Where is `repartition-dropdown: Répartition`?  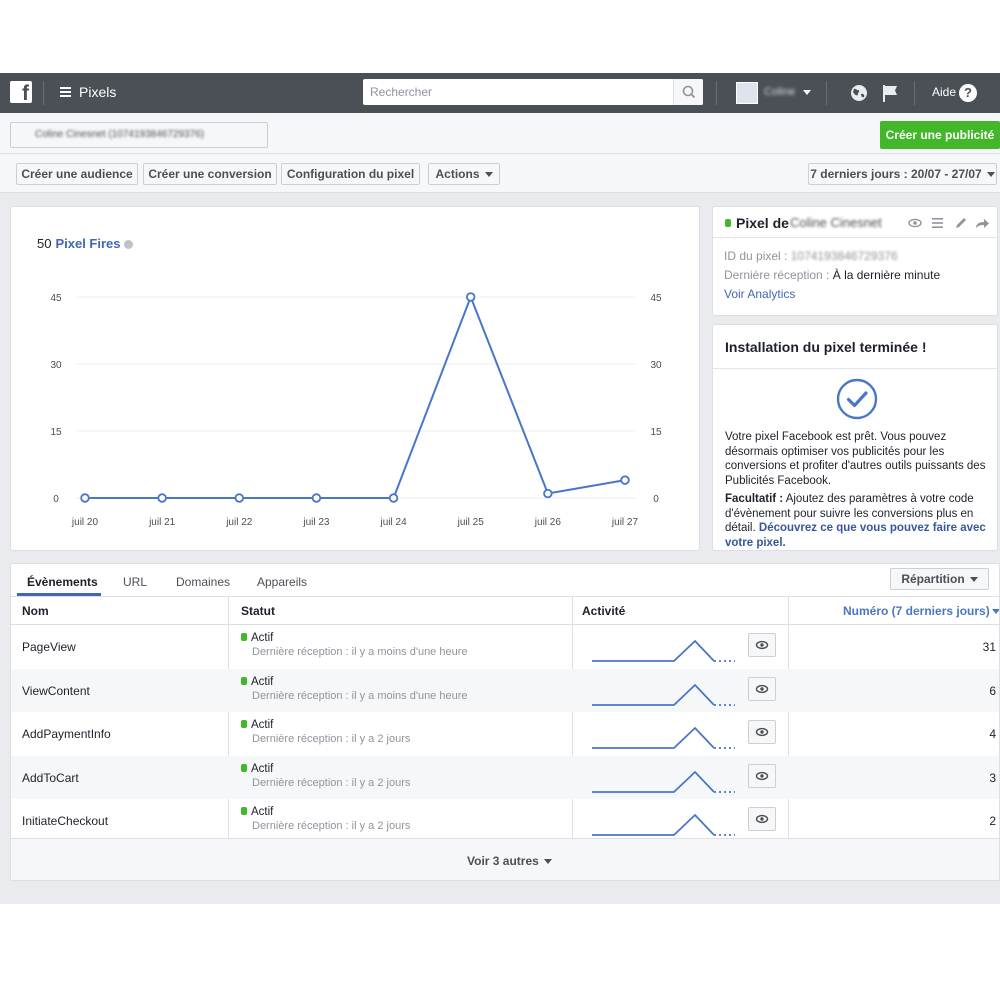 repartition-dropdown: Répartition is located at coordinates (939, 579).